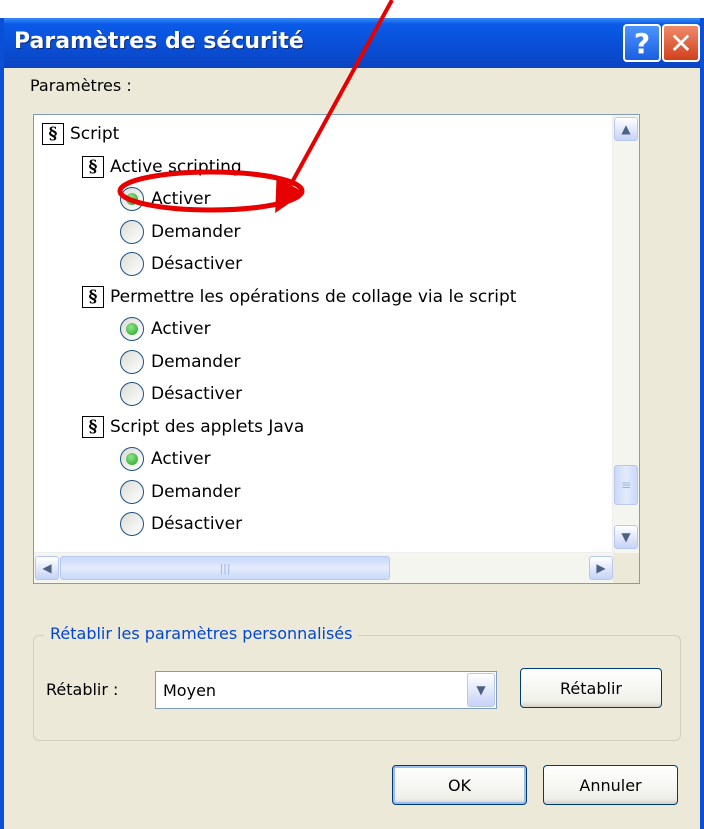  What do you see at coordinates (82, 689) in the screenshot?
I see `reset-label: Rétablir :` at bounding box center [82, 689].